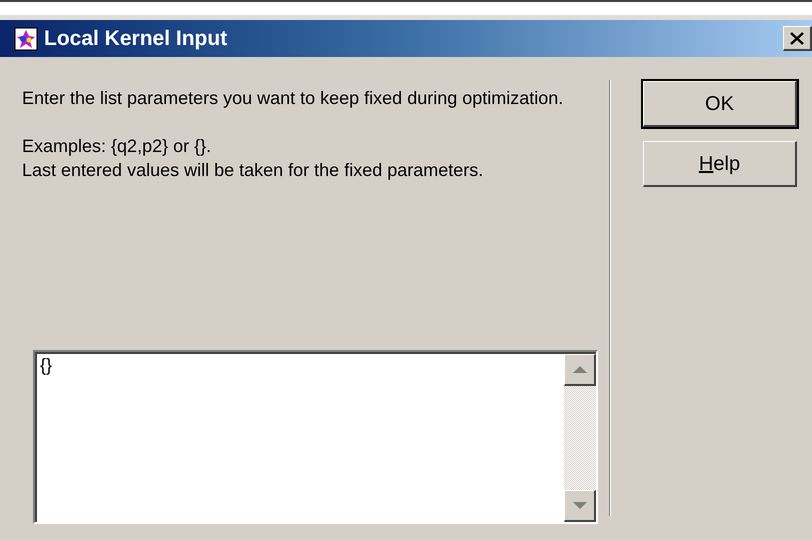 The width and height of the screenshot is (812, 540). Describe the element at coordinates (293, 98) in the screenshot. I see `instruction-text: Enter the list parameters you want to keep fixed during optimization.` at that location.